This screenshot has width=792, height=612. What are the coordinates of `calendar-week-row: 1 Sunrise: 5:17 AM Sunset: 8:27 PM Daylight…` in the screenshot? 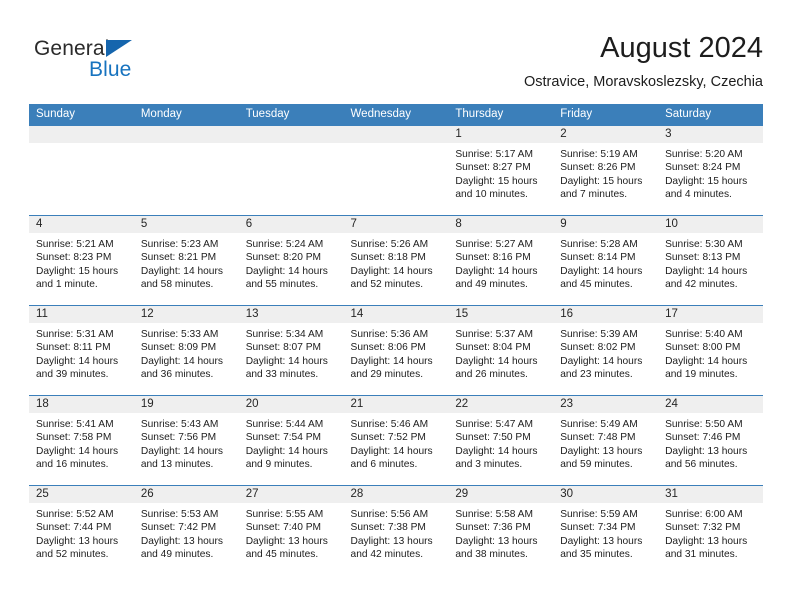 It's located at (396, 170).